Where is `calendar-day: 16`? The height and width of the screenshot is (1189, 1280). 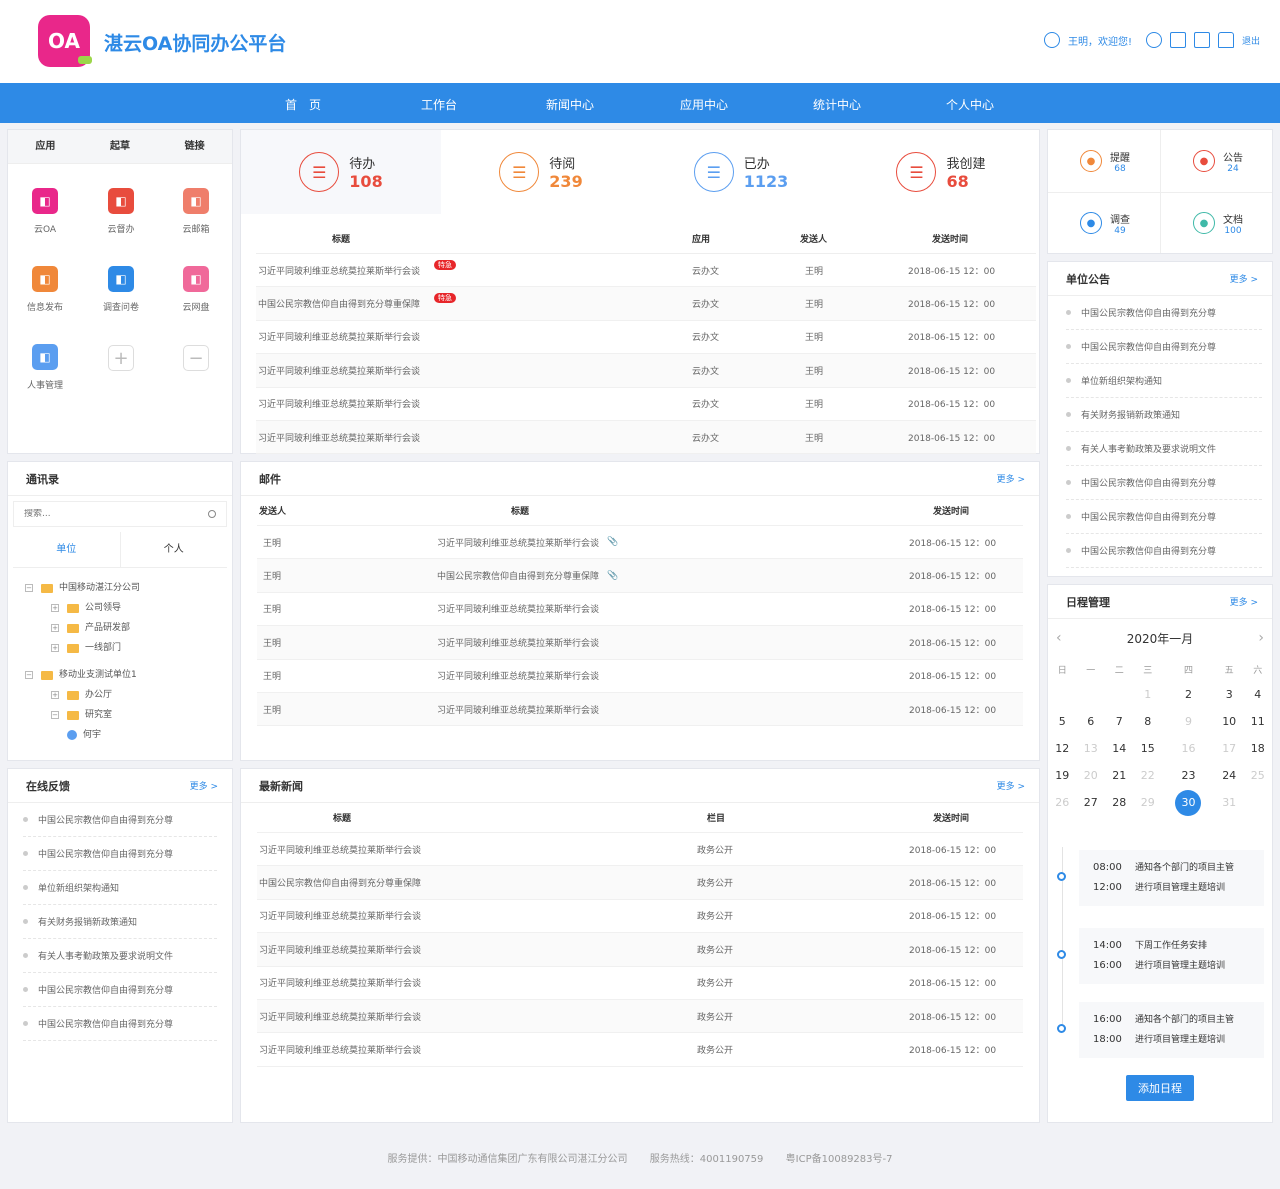
calendar-day: 16 is located at coordinates (1188, 748).